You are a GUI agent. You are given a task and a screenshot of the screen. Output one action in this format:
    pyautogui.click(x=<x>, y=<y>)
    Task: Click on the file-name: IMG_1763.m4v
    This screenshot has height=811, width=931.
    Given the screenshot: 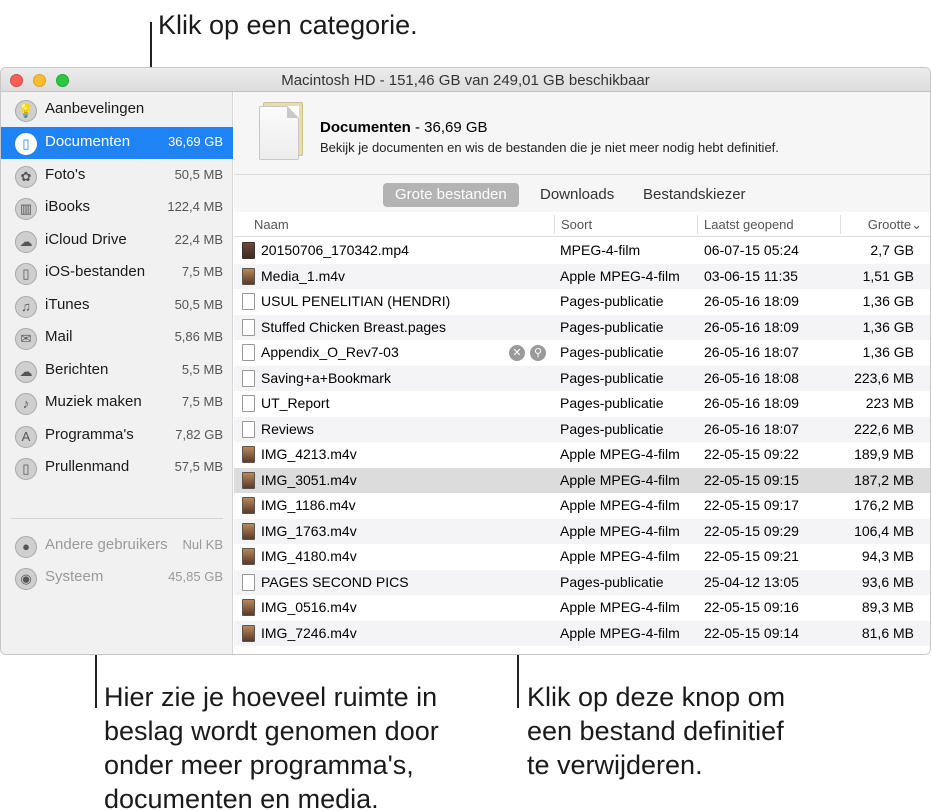 What is the action you would take?
    pyautogui.click(x=309, y=530)
    